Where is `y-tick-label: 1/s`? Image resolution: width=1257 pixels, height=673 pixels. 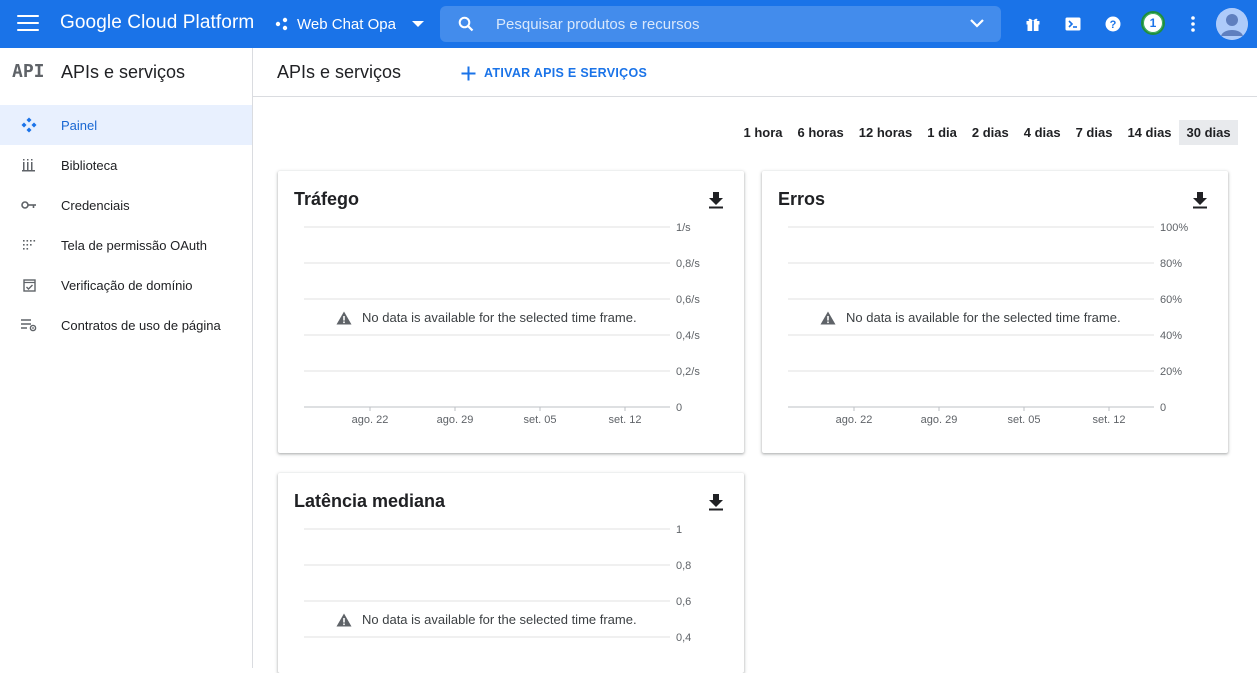
y-tick-label: 1/s is located at coordinates (683, 228).